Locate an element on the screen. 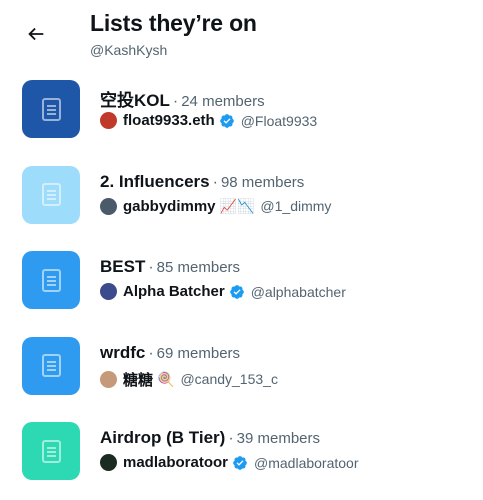 This screenshot has height=500, width=483. list-owner: Alpha Batcher @alphabatcher is located at coordinates (223, 291).